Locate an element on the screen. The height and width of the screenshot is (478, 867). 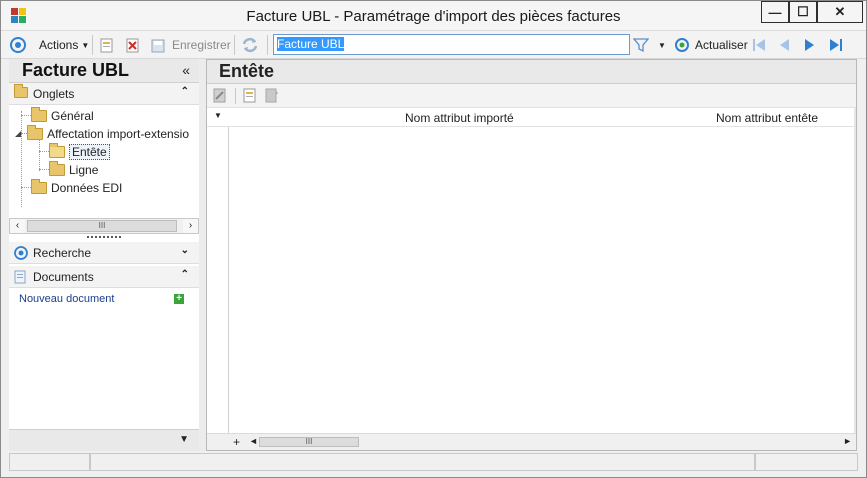
minimize-button: — is located at coordinates (775, 12).